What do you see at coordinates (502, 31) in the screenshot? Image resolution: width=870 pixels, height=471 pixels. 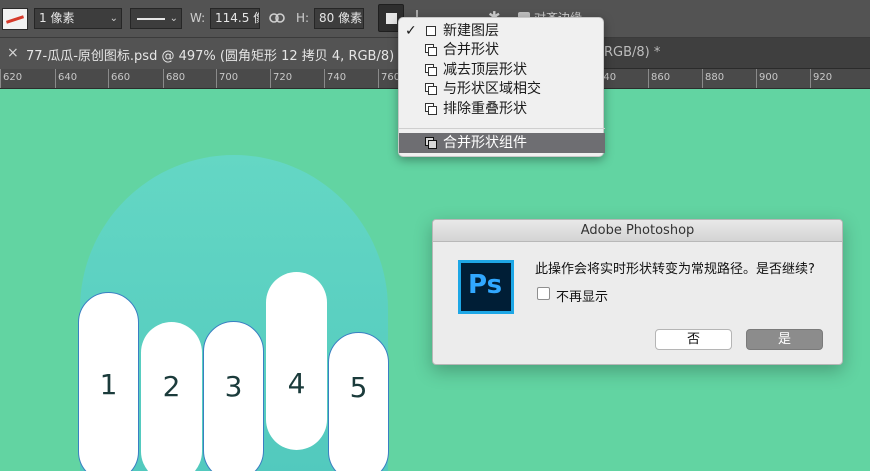 I see `menu-item-new-layer: ✓ 新建图层` at bounding box center [502, 31].